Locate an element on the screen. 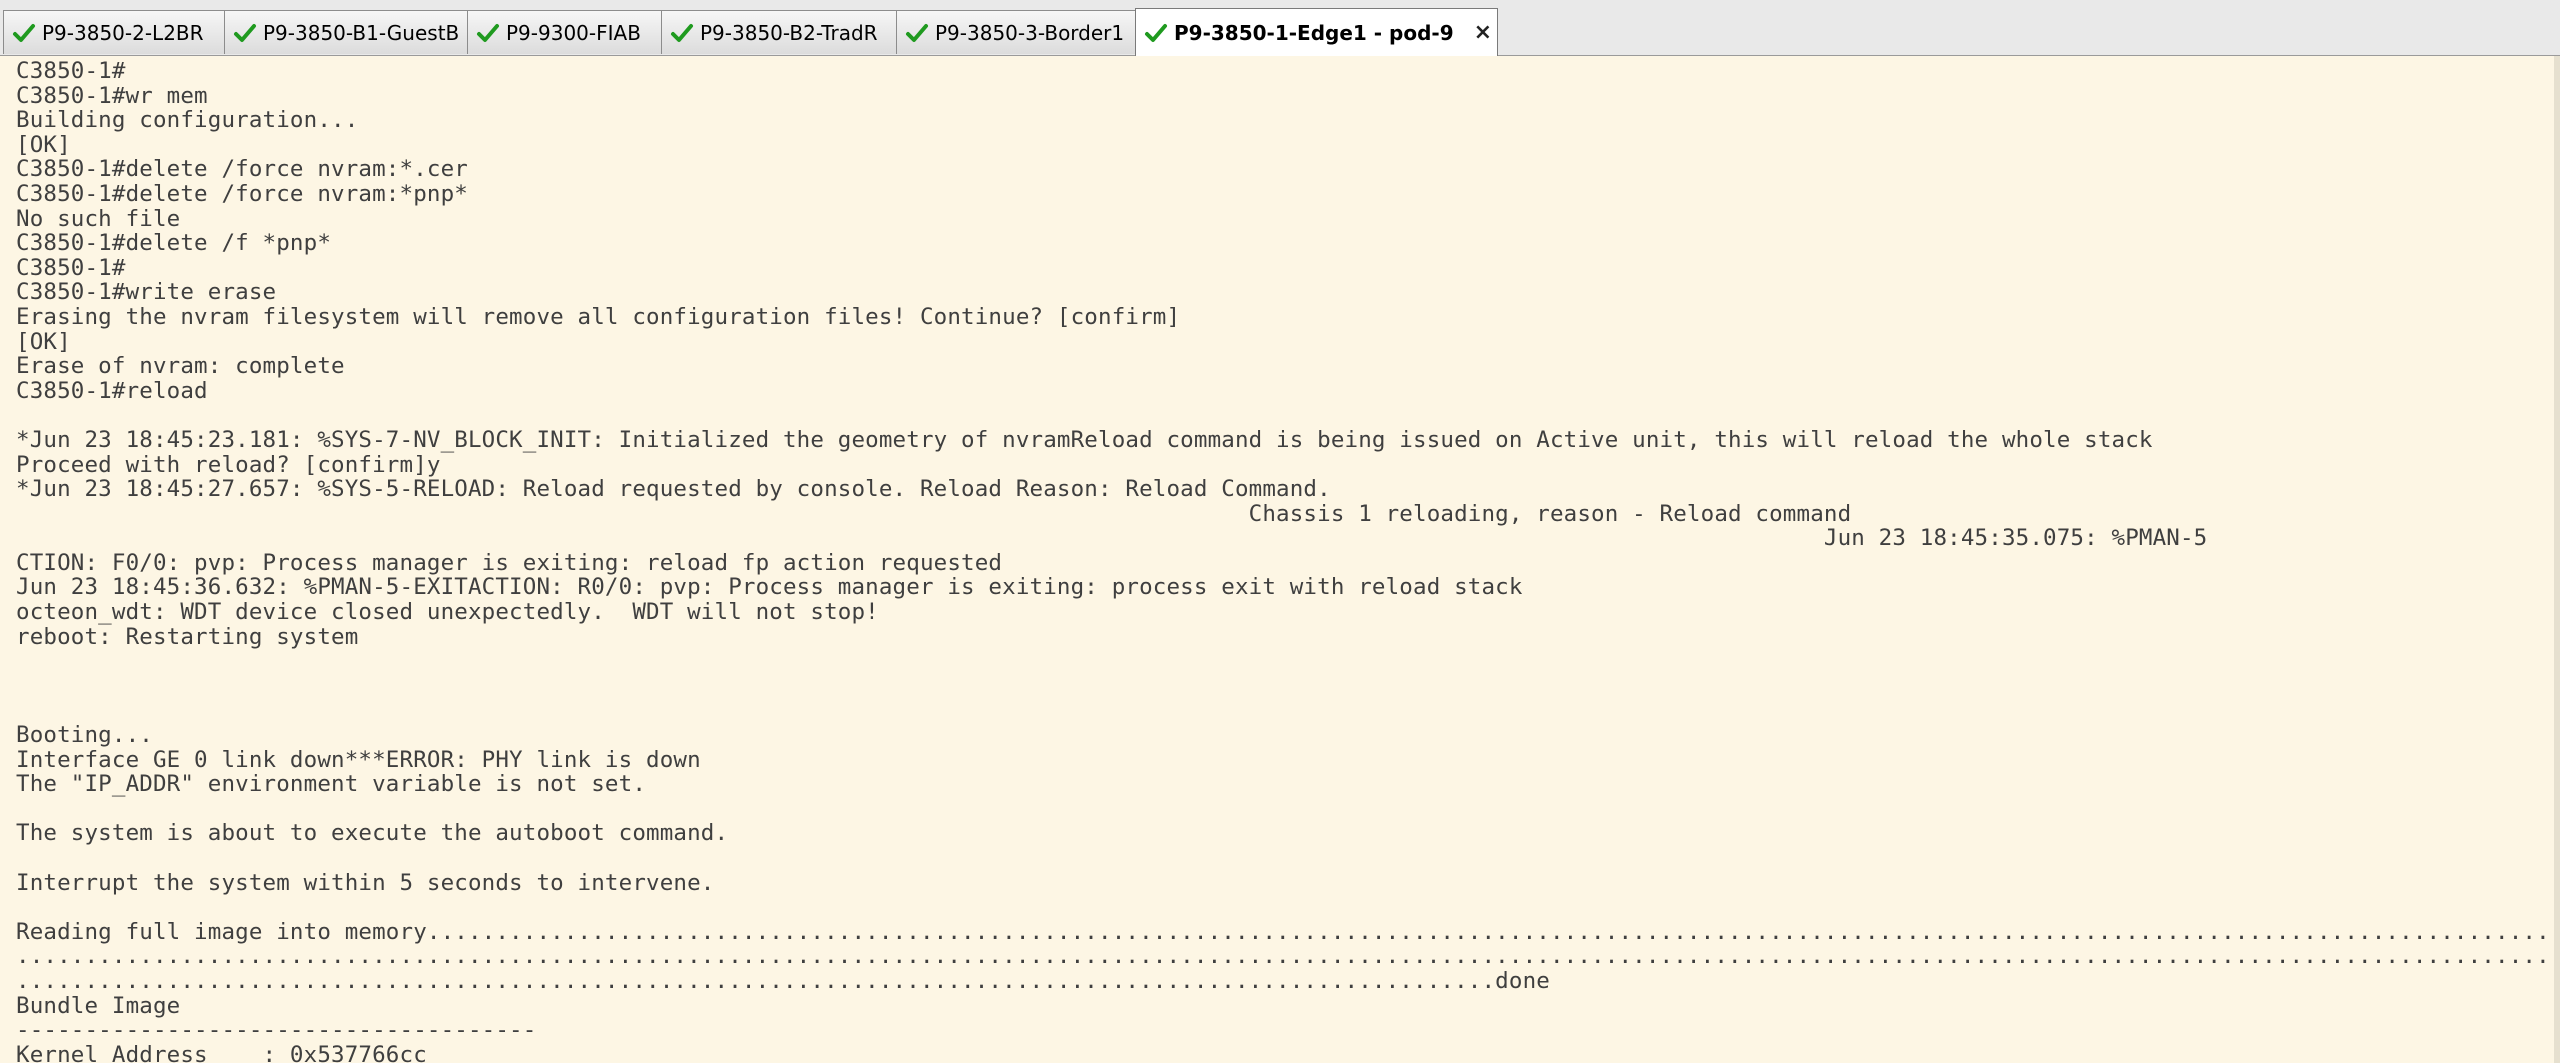 This screenshot has width=2560, height=1063. terminal-line: C3850-1#wr mem is located at coordinates (112, 95).